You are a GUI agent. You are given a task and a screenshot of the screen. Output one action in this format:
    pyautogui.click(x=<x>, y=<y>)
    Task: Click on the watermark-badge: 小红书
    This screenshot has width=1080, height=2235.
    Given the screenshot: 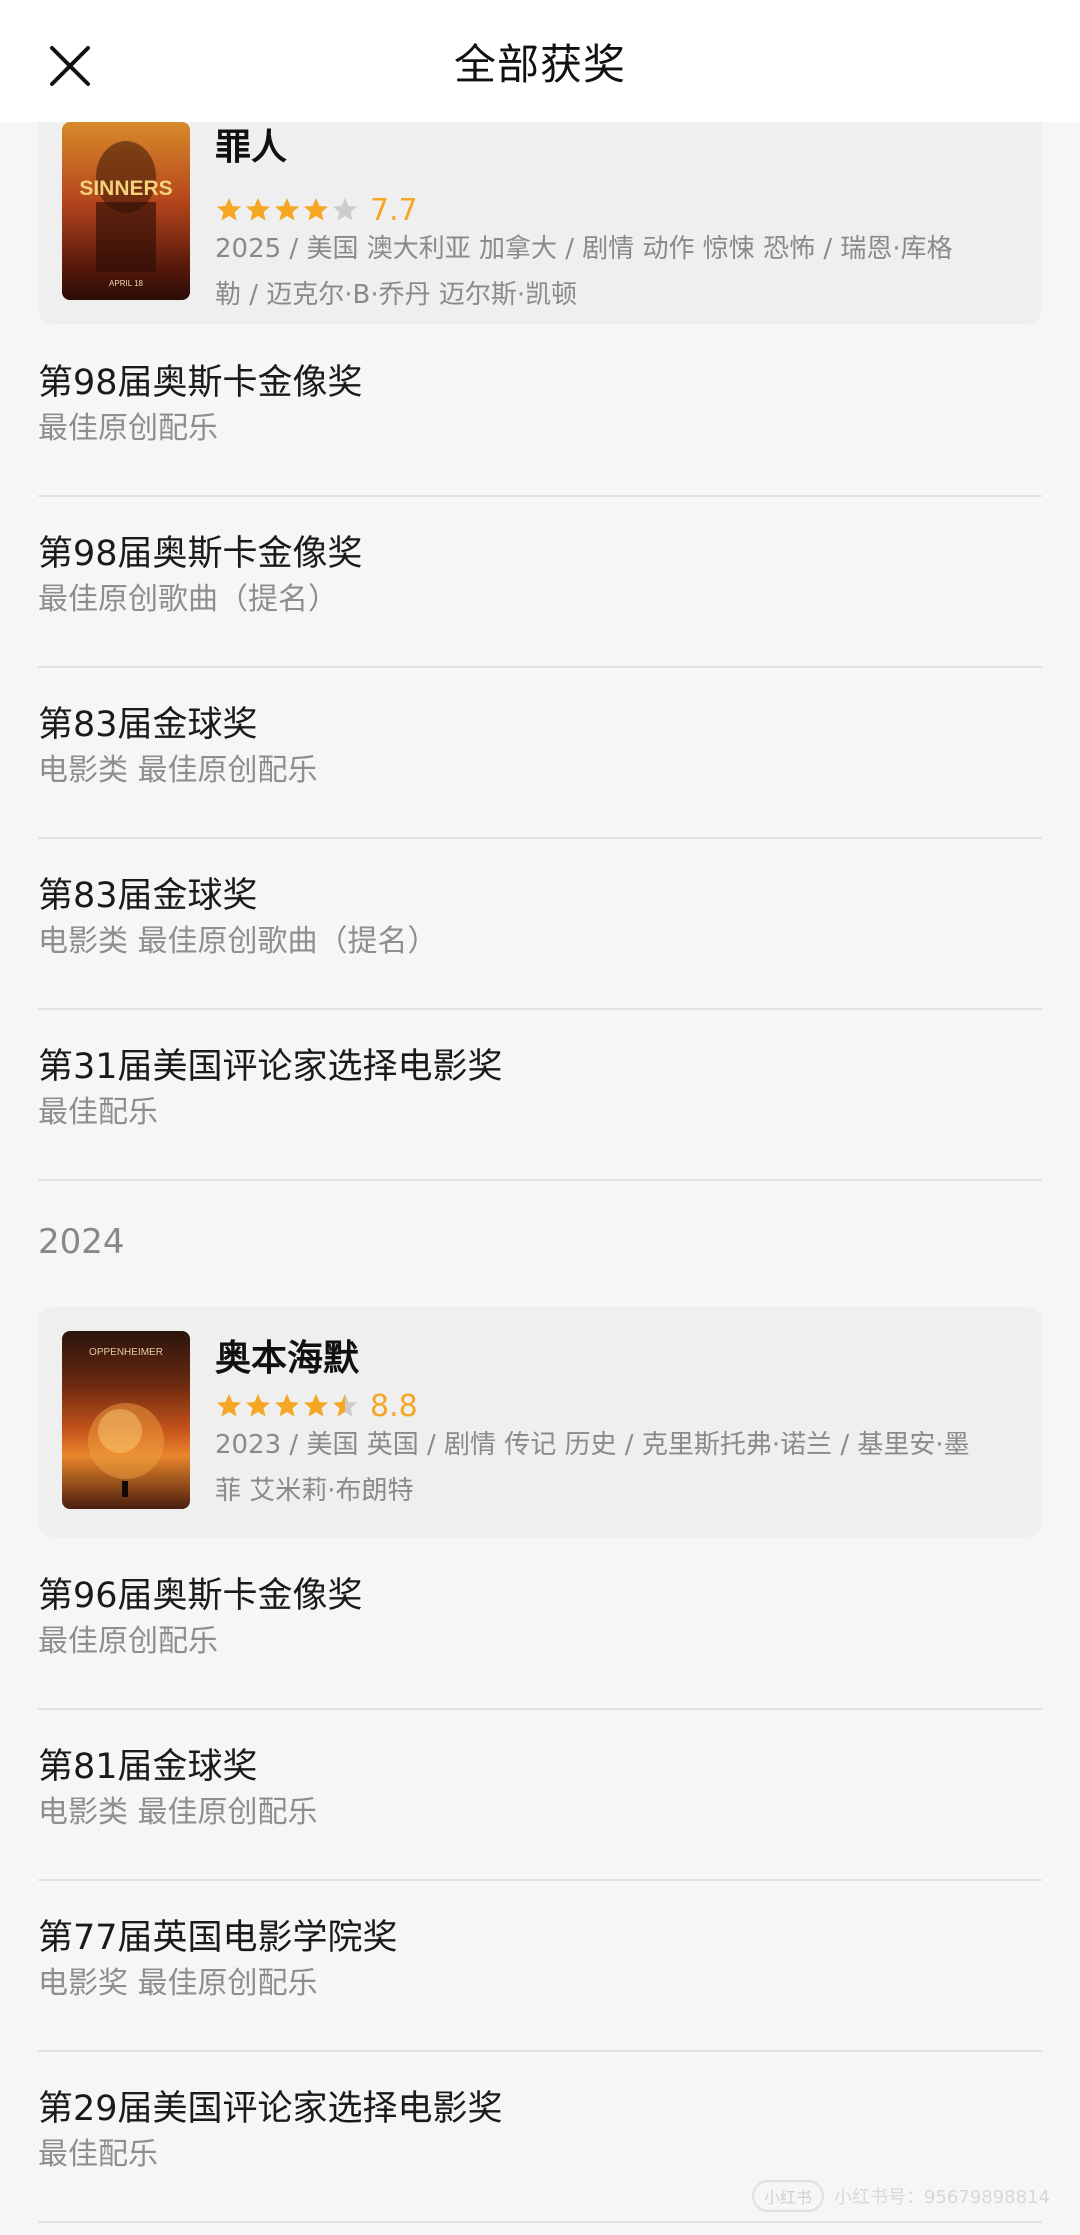 What is the action you would take?
    pyautogui.click(x=788, y=2196)
    